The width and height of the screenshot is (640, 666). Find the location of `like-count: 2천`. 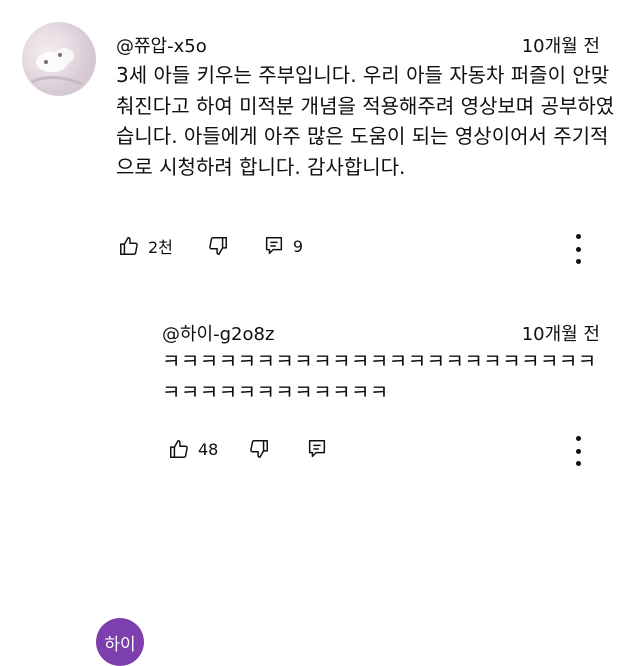

like-count: 2천 is located at coordinates (160, 247).